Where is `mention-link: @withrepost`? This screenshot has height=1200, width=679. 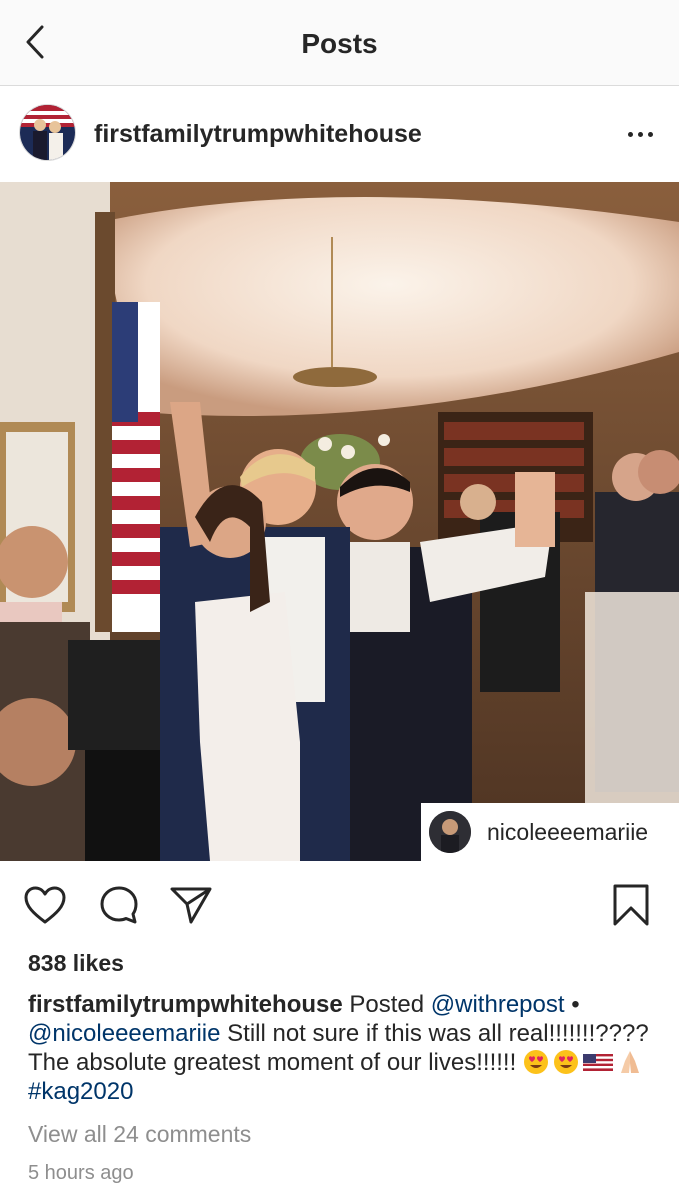
mention-link: @withrepost is located at coordinates (498, 1004).